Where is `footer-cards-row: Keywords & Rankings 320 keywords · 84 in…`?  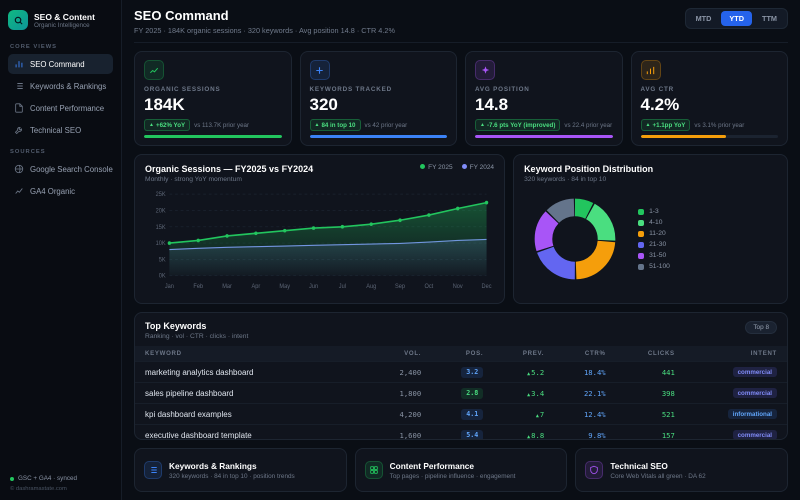 footer-cards-row: Keywords & Rankings 320 keywords · 84 in… is located at coordinates (461, 470).